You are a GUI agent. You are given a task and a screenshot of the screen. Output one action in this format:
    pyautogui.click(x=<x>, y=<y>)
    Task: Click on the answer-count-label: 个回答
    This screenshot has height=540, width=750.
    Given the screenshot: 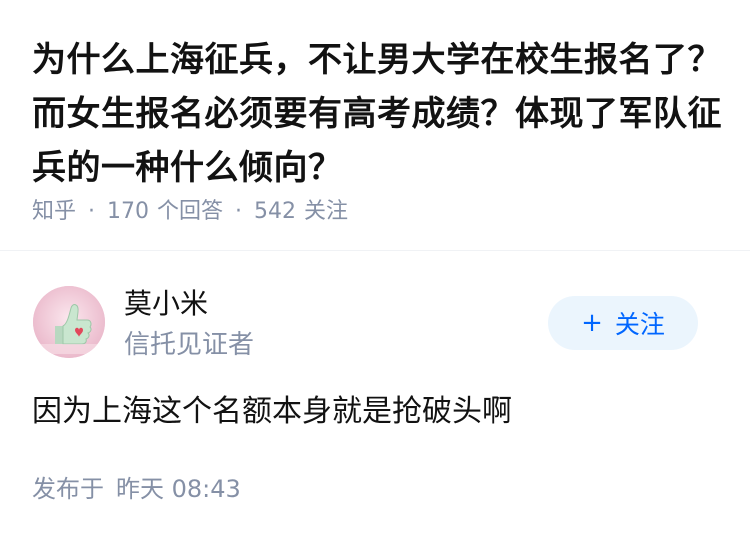 What is the action you would take?
    pyautogui.click(x=190, y=211)
    